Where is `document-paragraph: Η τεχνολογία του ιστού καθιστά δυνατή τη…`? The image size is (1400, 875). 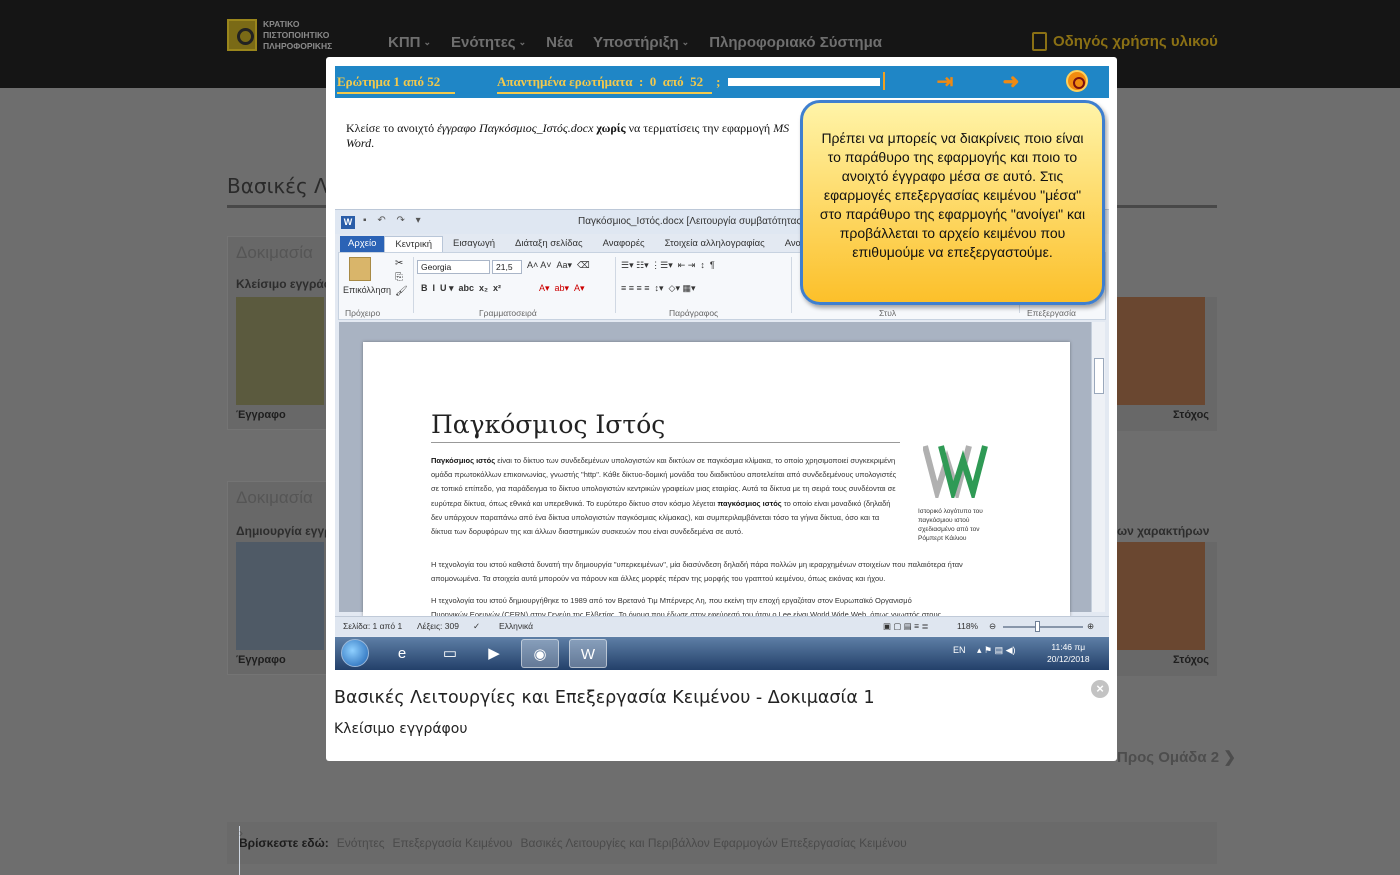 document-paragraph: Η τεχνολογία του ιστού καθιστά δυνατή τη… is located at coordinates (697, 572).